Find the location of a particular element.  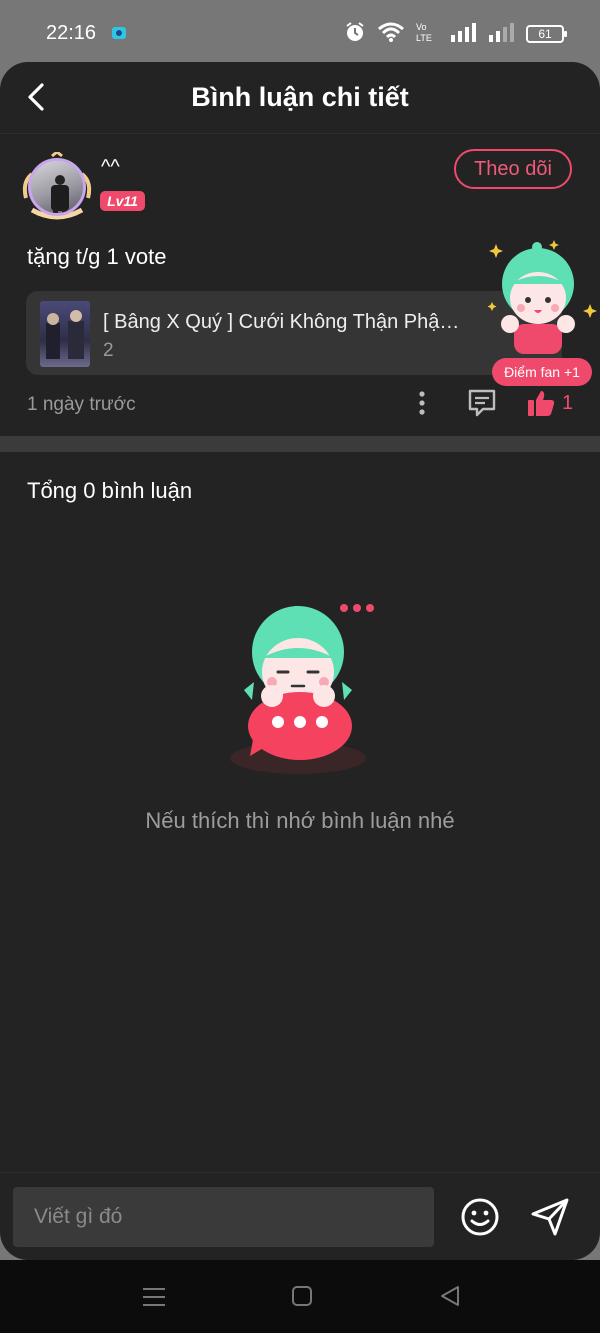

comment-icon is located at coordinates (482, 403).